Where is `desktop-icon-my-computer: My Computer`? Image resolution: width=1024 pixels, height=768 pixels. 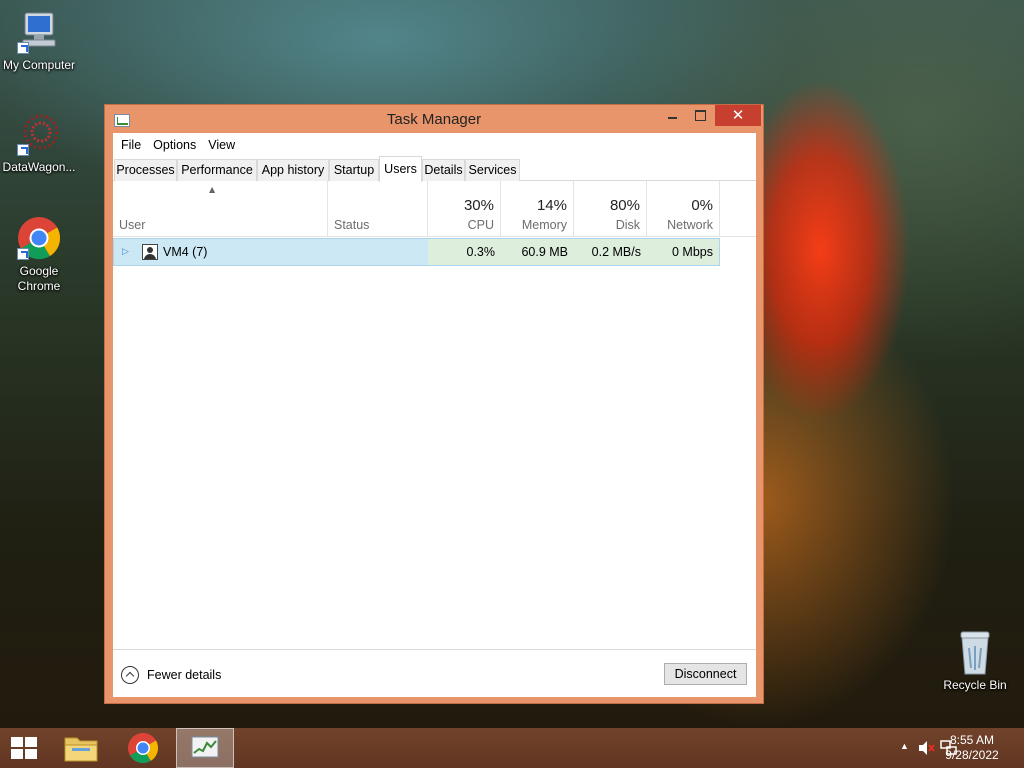
desktop-icon-my-computer: My Computer is located at coordinates (39, 41).